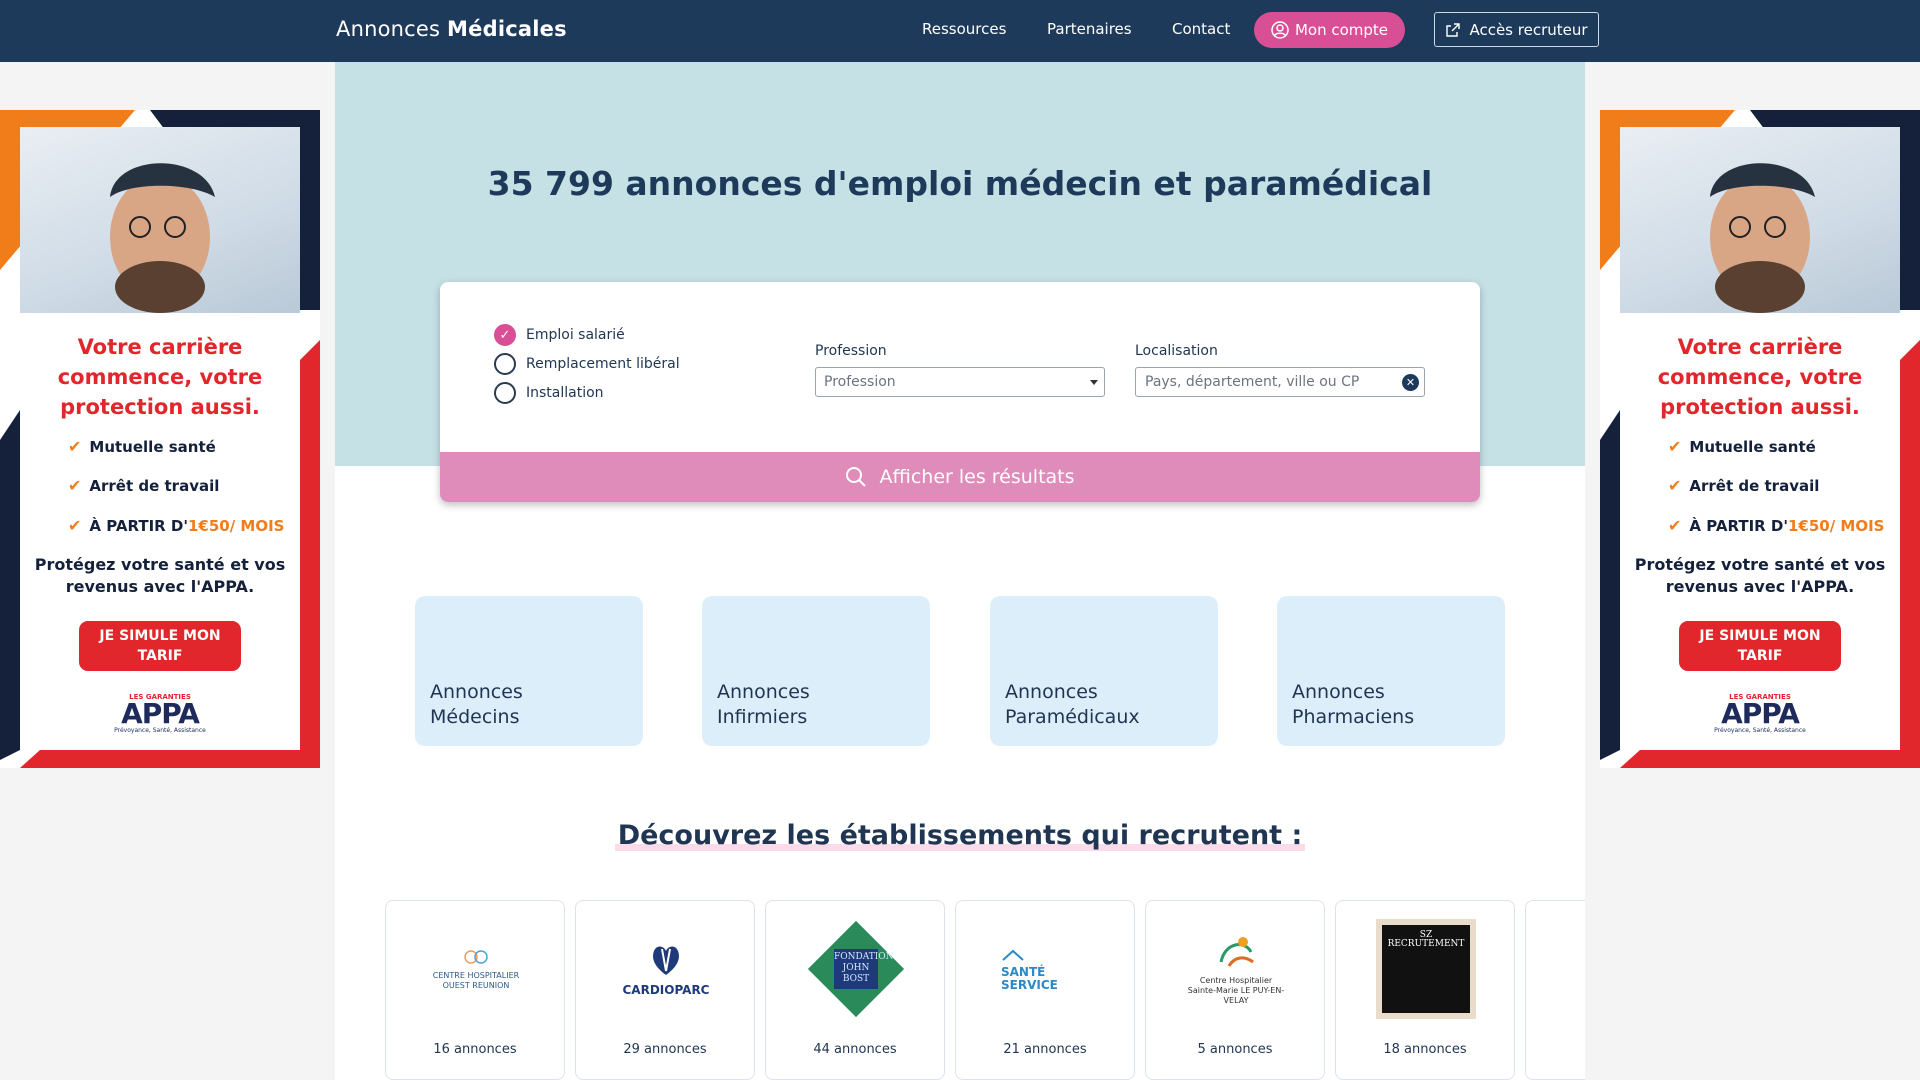 Image resolution: width=1920 pixels, height=1080 pixels. What do you see at coordinates (476, 980) in the screenshot?
I see `establishment-logo-text: CENTRE HOSPITALIER OUEST REUNION` at bounding box center [476, 980].